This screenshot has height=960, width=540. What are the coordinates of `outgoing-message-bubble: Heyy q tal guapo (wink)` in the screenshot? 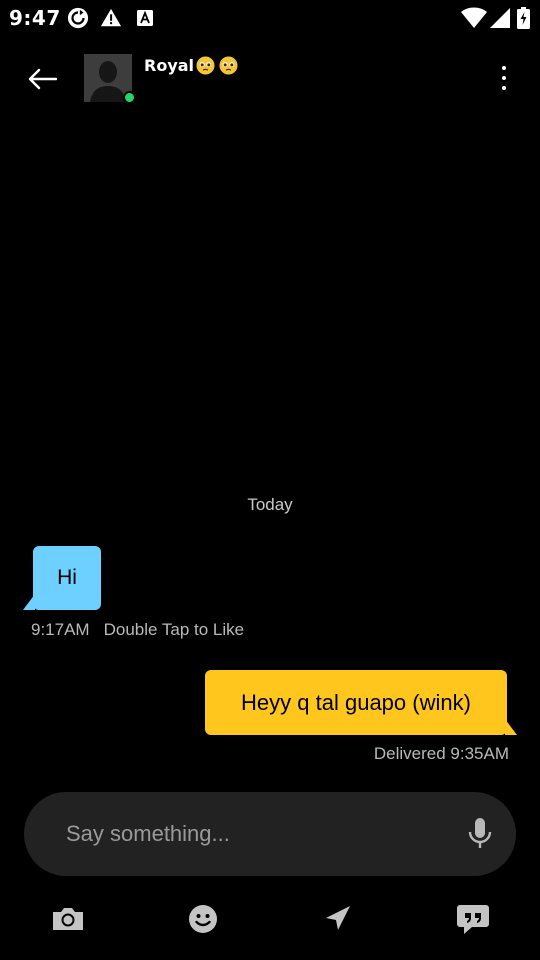 It's located at (356, 702).